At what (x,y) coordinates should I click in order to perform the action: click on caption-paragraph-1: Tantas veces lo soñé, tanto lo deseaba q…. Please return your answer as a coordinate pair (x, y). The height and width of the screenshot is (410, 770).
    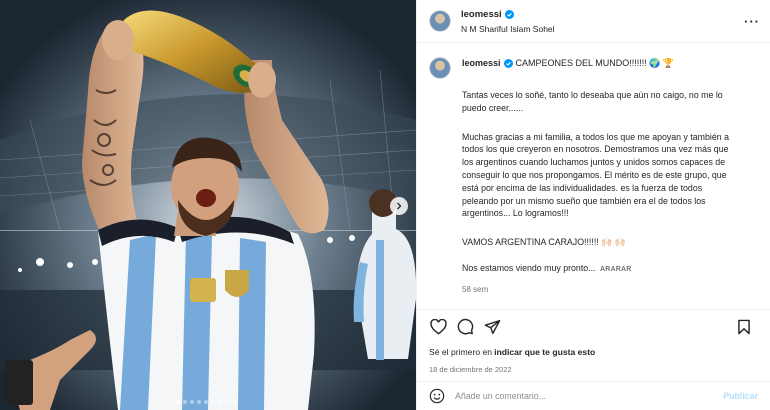
    Looking at the image, I should click on (594, 101).